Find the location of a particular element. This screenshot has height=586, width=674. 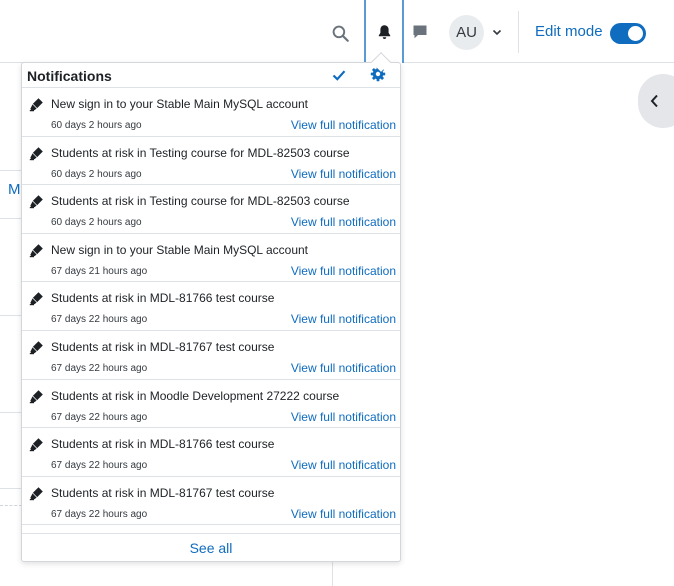

chat-bubble-icon is located at coordinates (420, 32).